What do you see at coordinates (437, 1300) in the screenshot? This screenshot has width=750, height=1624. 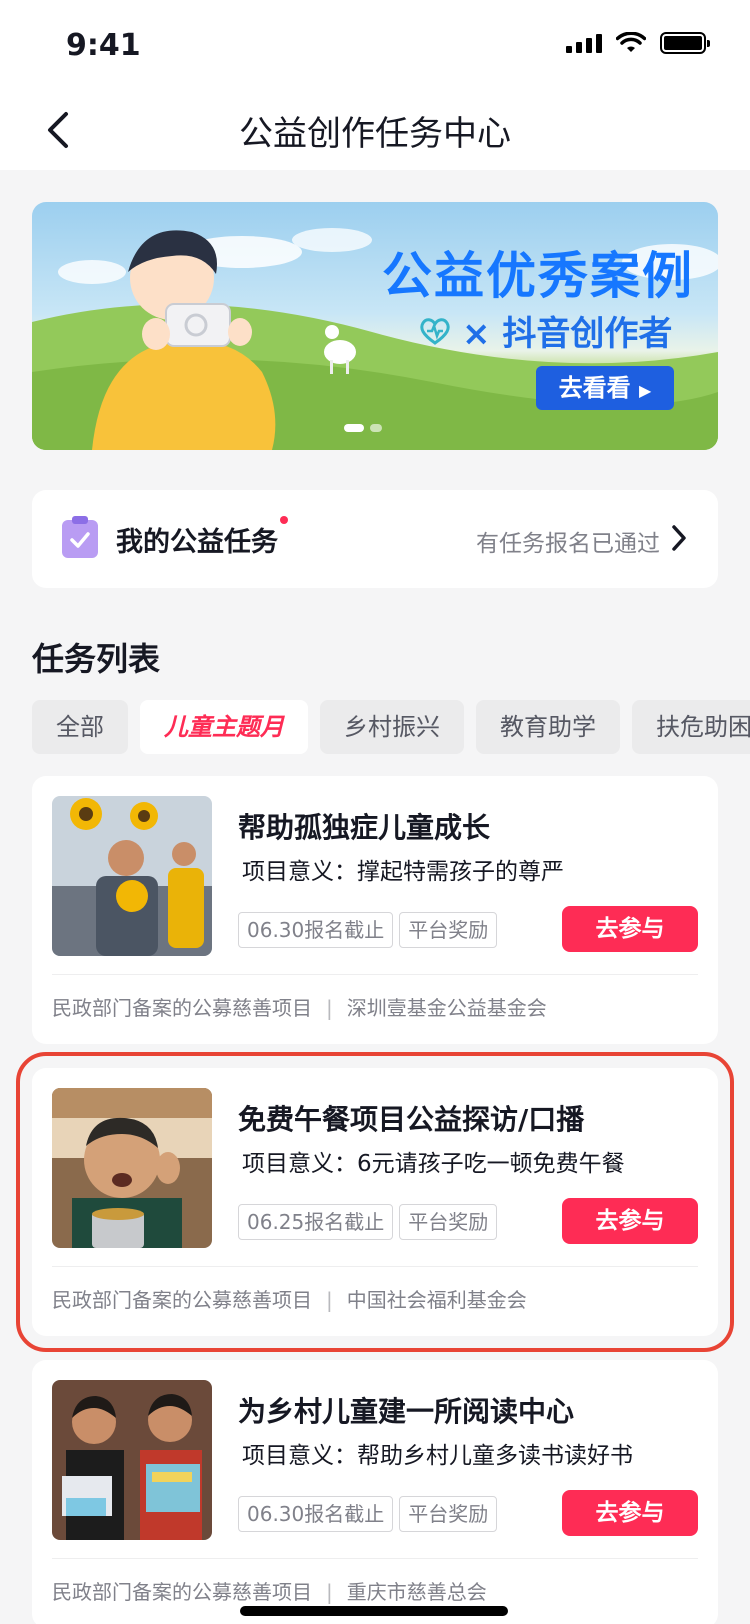 I see `foundation-name: 中国社会福利基金会` at bounding box center [437, 1300].